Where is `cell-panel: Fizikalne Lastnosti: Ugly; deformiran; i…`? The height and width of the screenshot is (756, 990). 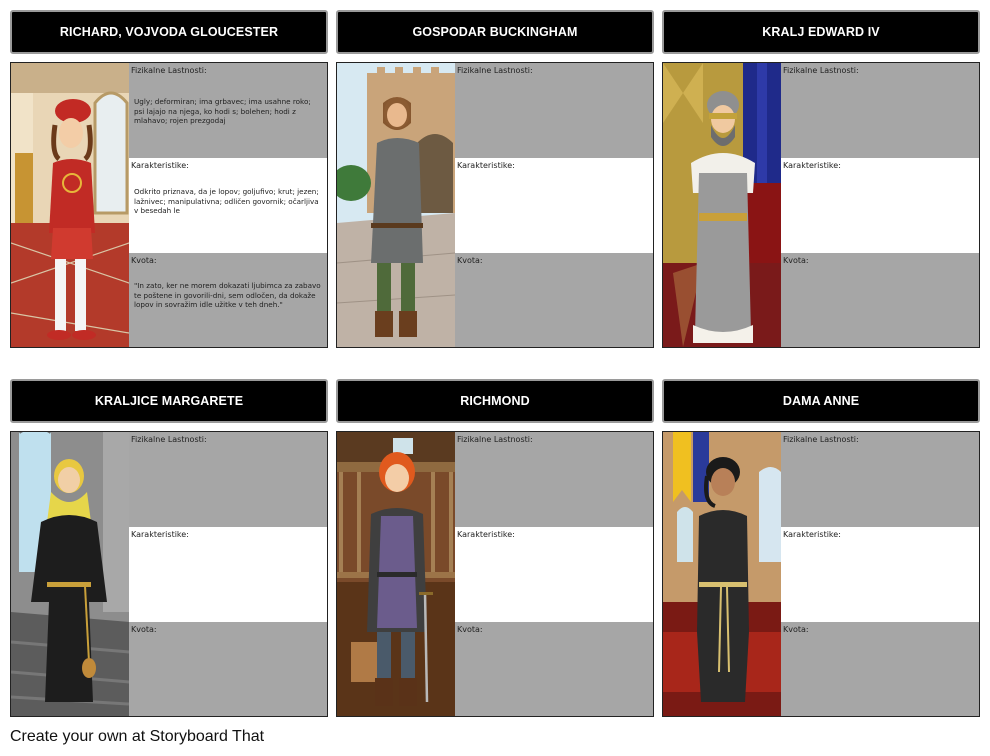 cell-panel: Fizikalne Lastnosti: Ugly; deformiran; i… is located at coordinates (169, 205).